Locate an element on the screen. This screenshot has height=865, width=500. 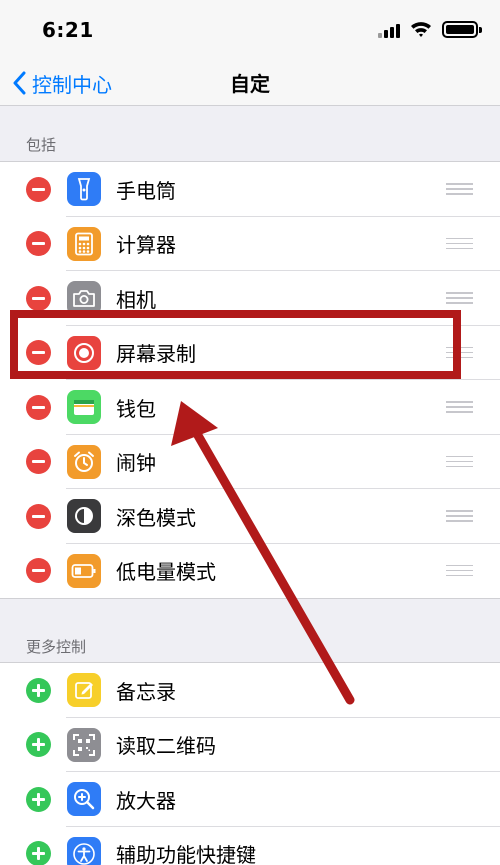
section-header-more: 更多控制 is located at coordinates (56, 647).